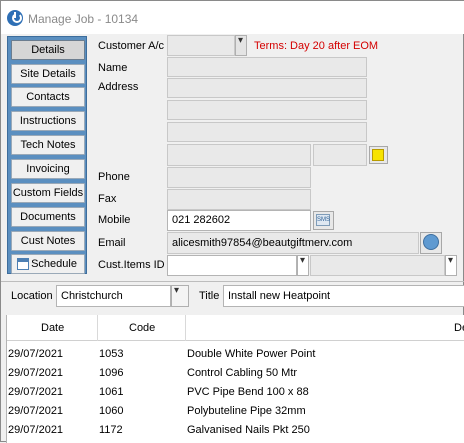 Image resolution: width=464 pixels, height=443 pixels. I want to click on location-label: Location, so click(32, 296).